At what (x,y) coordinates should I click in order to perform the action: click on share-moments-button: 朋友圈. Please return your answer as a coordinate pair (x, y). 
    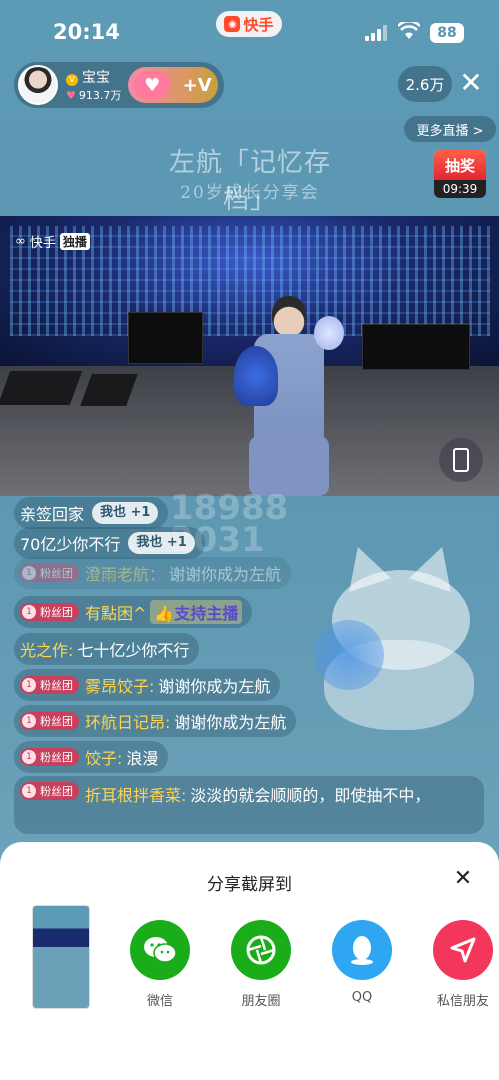
    Looking at the image, I should click on (261, 965).